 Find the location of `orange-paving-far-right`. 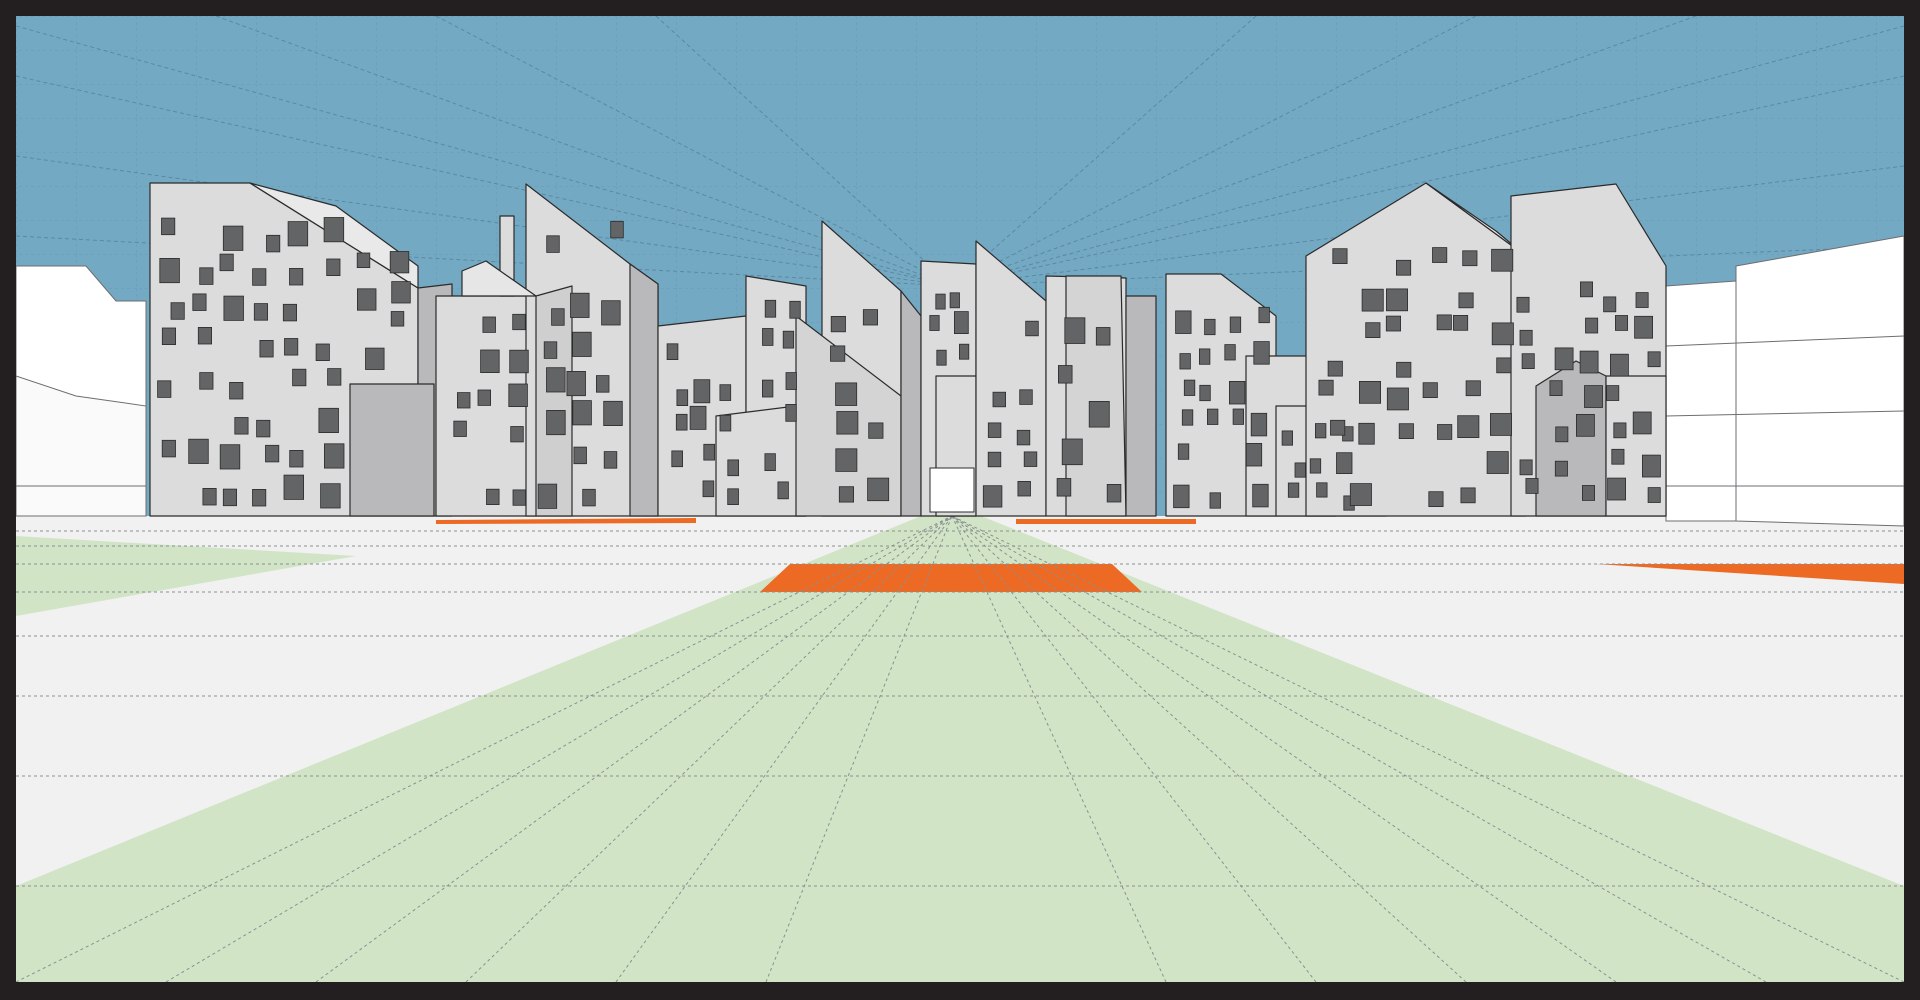

orange-paving-far-right is located at coordinates (1106, 521).